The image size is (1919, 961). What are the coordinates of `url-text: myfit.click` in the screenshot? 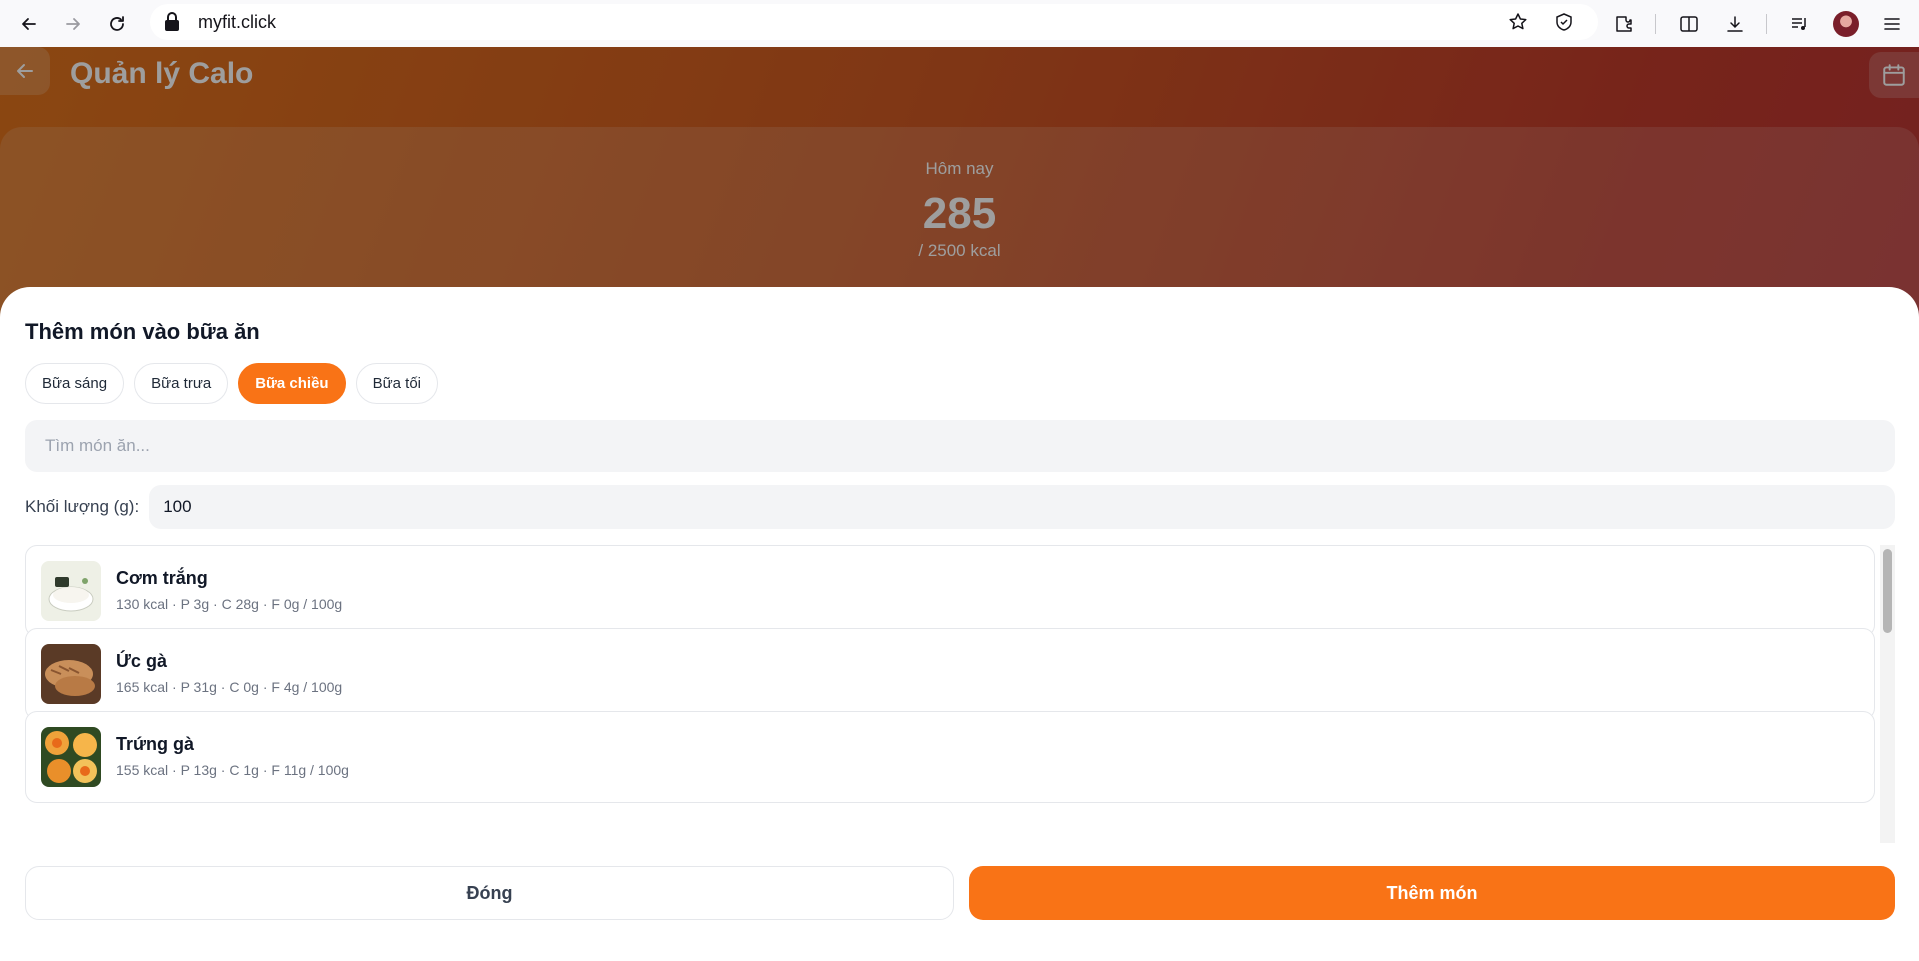 It's located at (237, 21).